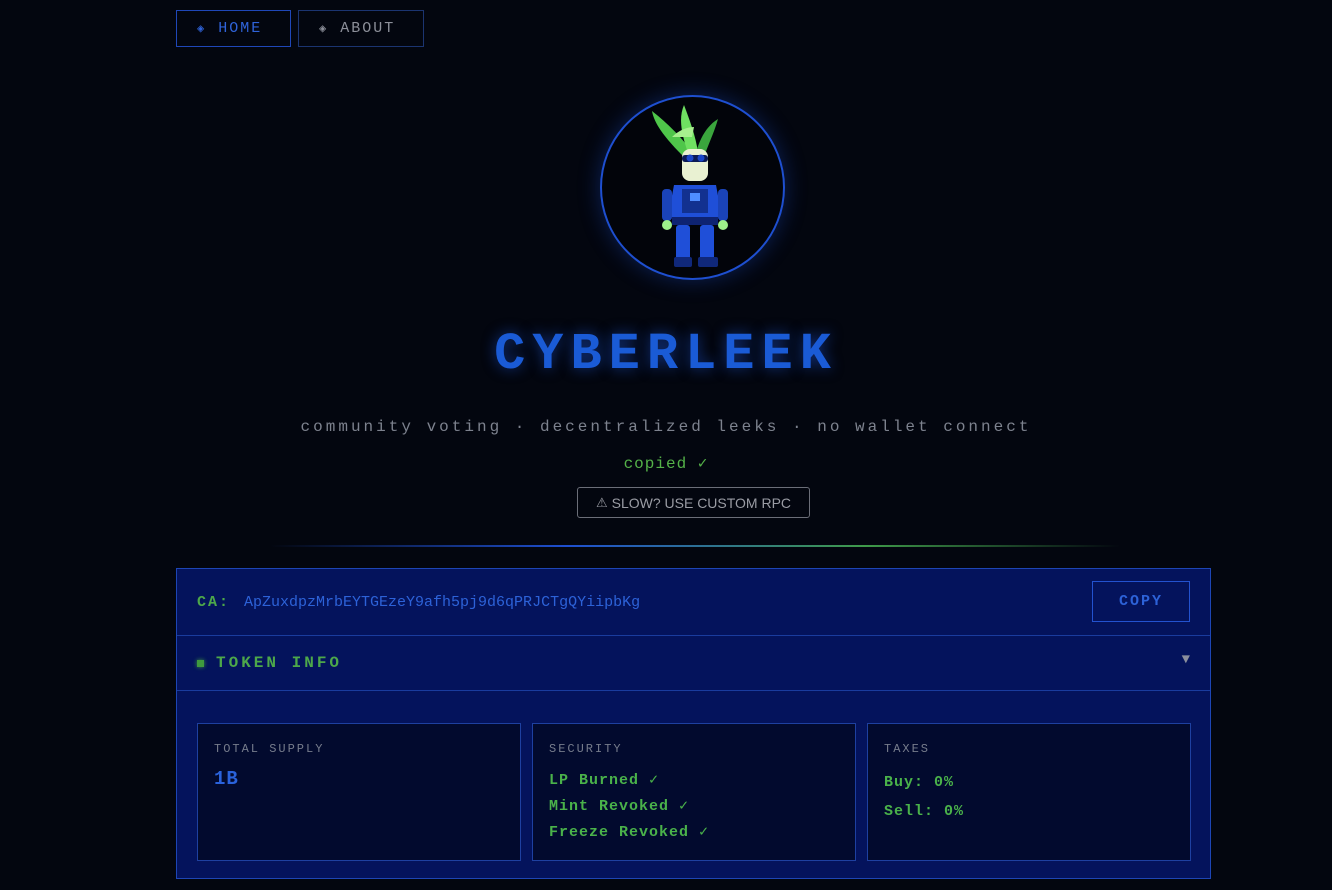 This screenshot has height=890, width=1332. I want to click on copied-status: copied ✓, so click(666, 464).